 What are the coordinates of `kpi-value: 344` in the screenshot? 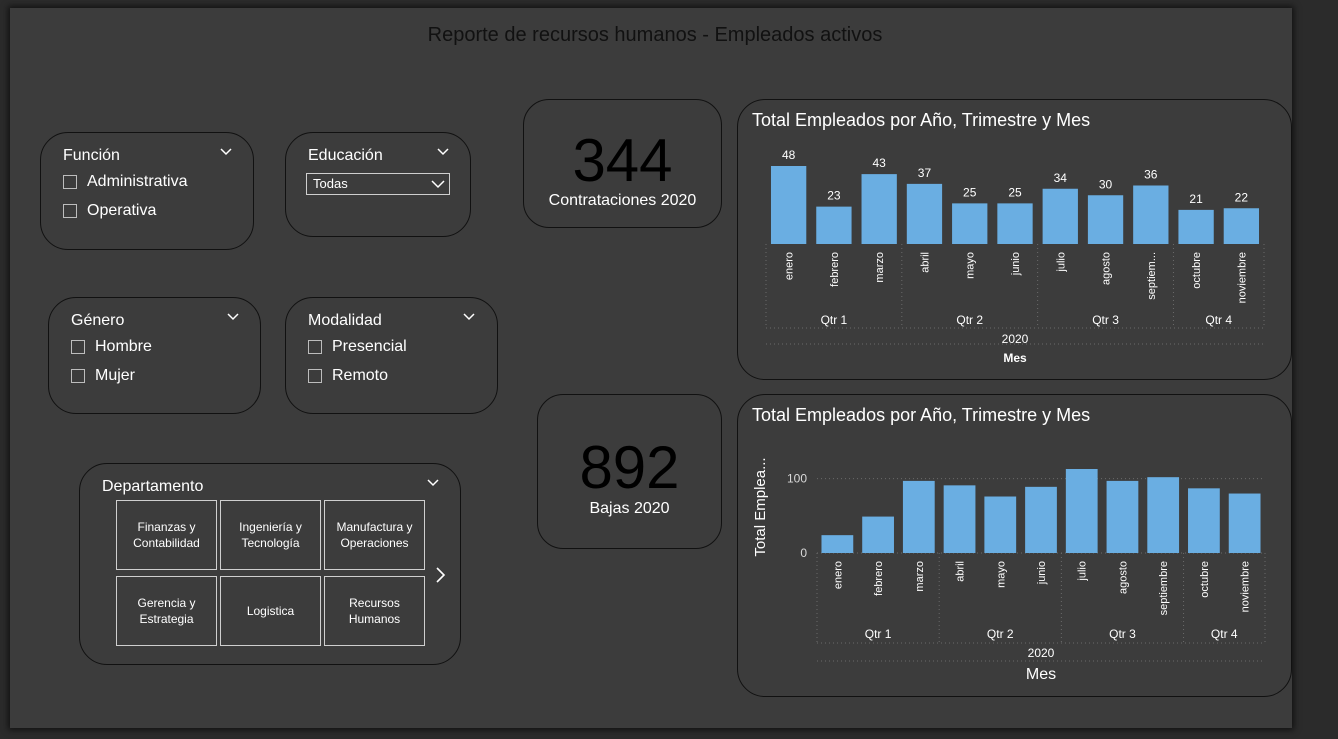 It's located at (622, 160).